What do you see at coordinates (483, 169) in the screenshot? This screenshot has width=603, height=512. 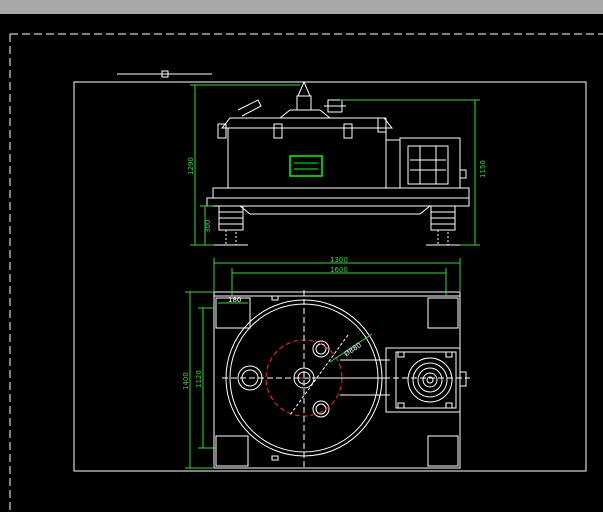 I see `dim-side-height: 1150` at bounding box center [483, 169].